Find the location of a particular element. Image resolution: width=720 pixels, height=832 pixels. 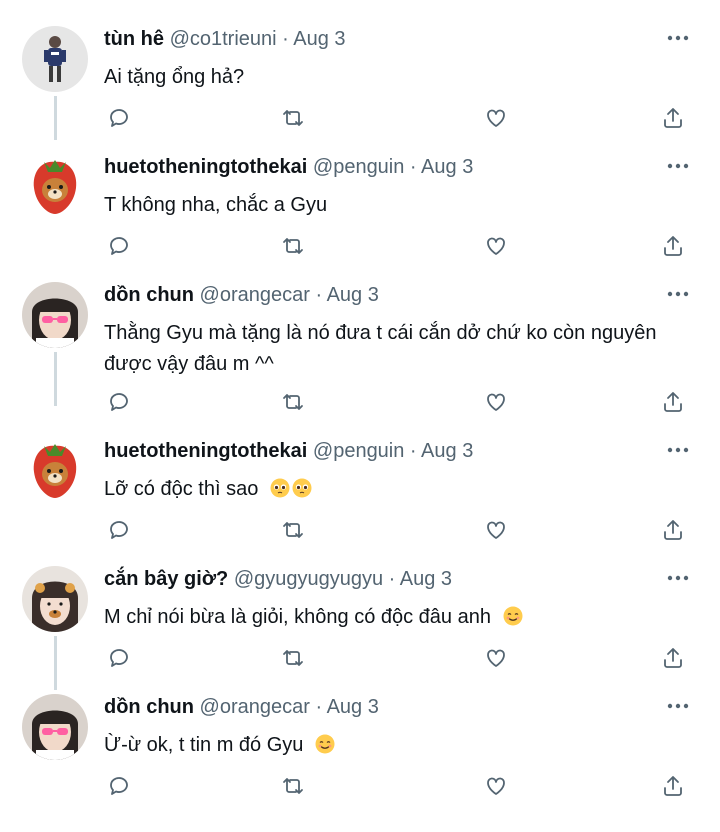

user-handle: @gyugyugyugyu is located at coordinates (308, 579).